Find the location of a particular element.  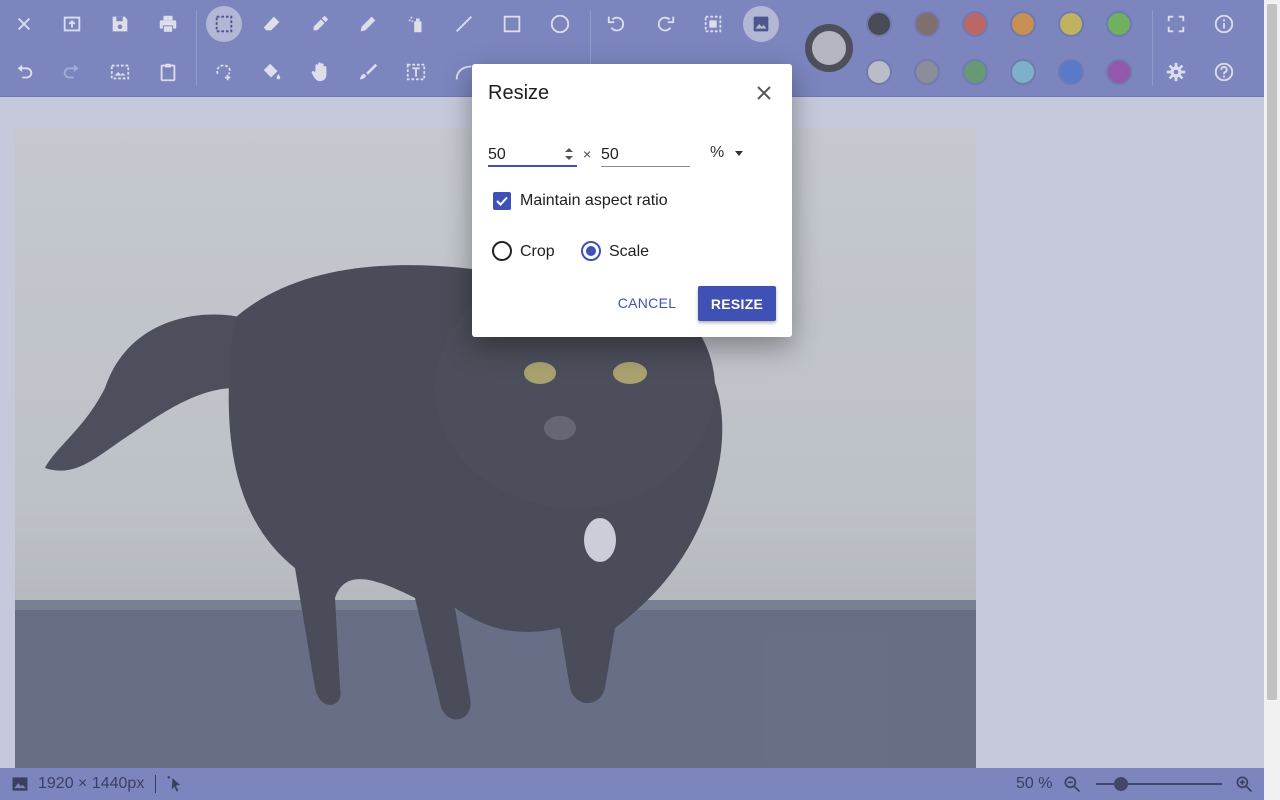

scale-radio is located at coordinates (591, 251).